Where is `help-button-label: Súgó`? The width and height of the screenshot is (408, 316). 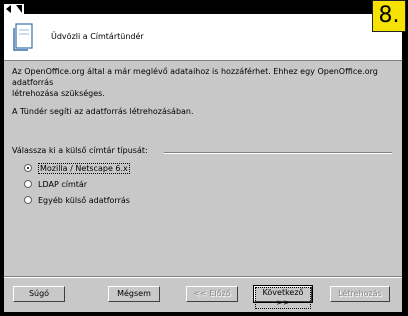
help-button-label: Súgó is located at coordinates (39, 293).